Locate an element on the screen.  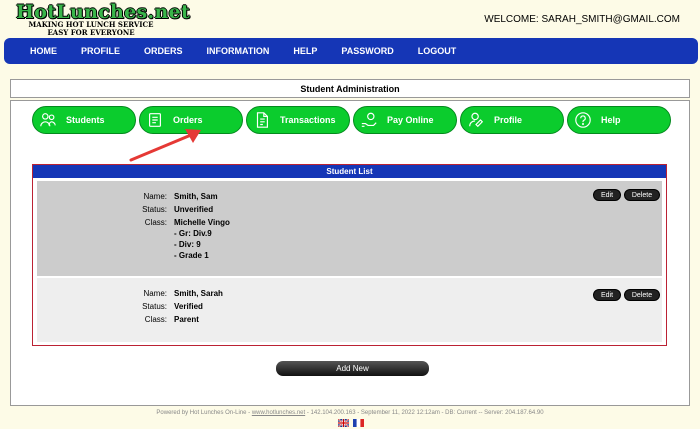
add-new-button: Add New is located at coordinates (352, 368).